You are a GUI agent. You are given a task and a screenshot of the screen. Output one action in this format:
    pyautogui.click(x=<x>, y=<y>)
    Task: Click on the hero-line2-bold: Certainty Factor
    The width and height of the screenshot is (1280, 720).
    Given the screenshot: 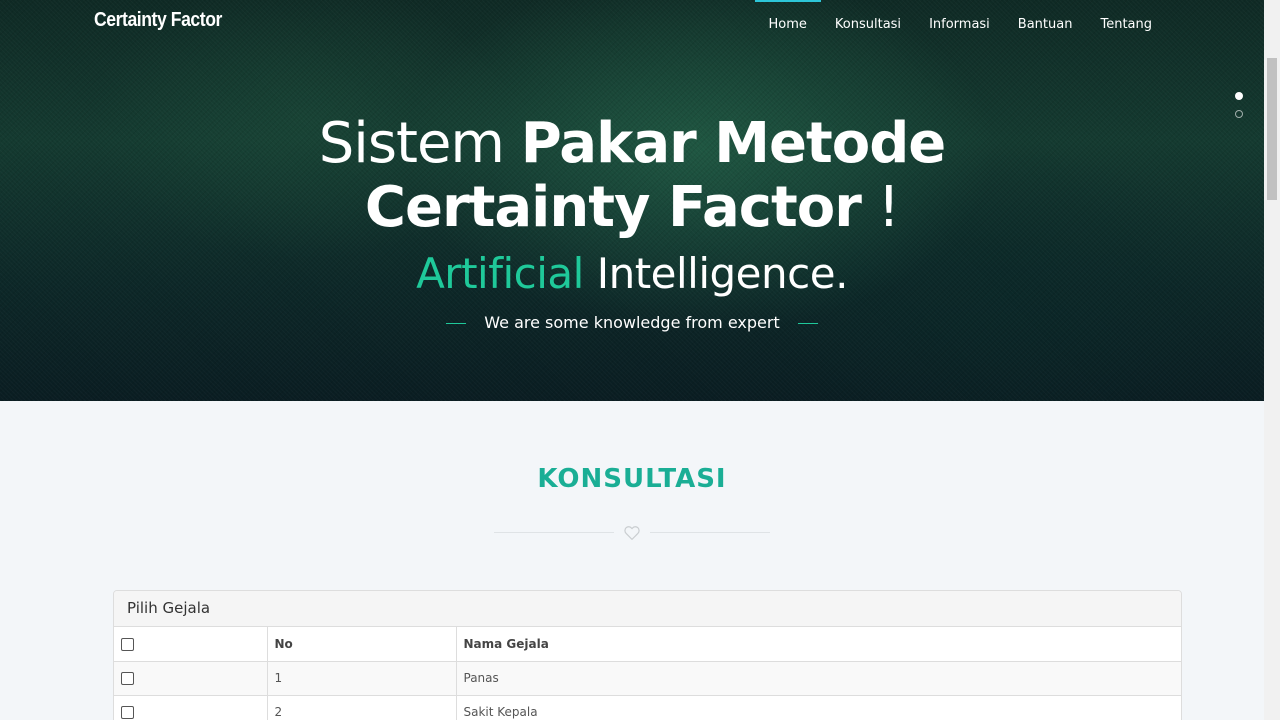 What is the action you would take?
    pyautogui.click(x=613, y=207)
    